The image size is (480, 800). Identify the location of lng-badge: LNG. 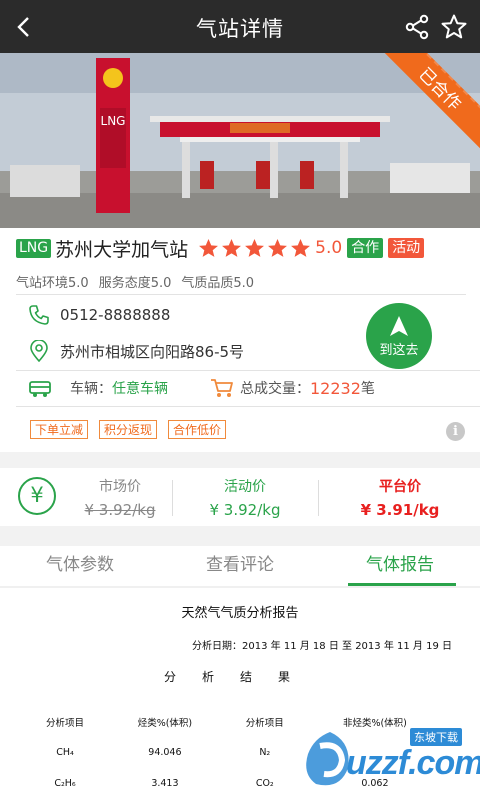
(34, 248).